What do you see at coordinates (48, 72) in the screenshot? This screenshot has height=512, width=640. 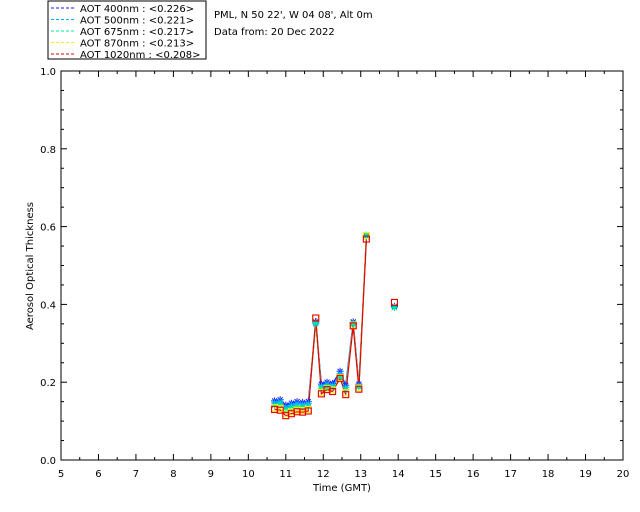 I see `y-tick-label: 1.0` at bounding box center [48, 72].